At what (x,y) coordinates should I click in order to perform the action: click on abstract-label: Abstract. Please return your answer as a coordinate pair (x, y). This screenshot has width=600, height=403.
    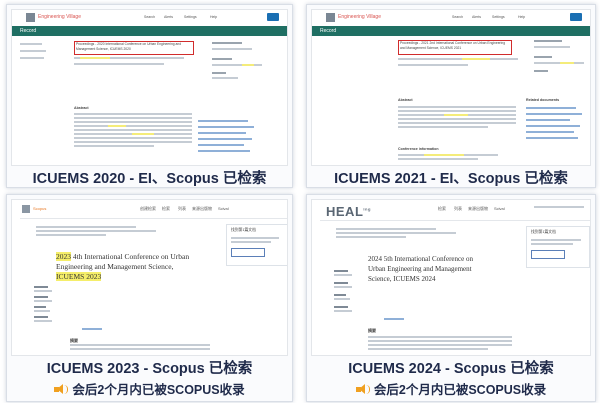
    Looking at the image, I should click on (405, 100).